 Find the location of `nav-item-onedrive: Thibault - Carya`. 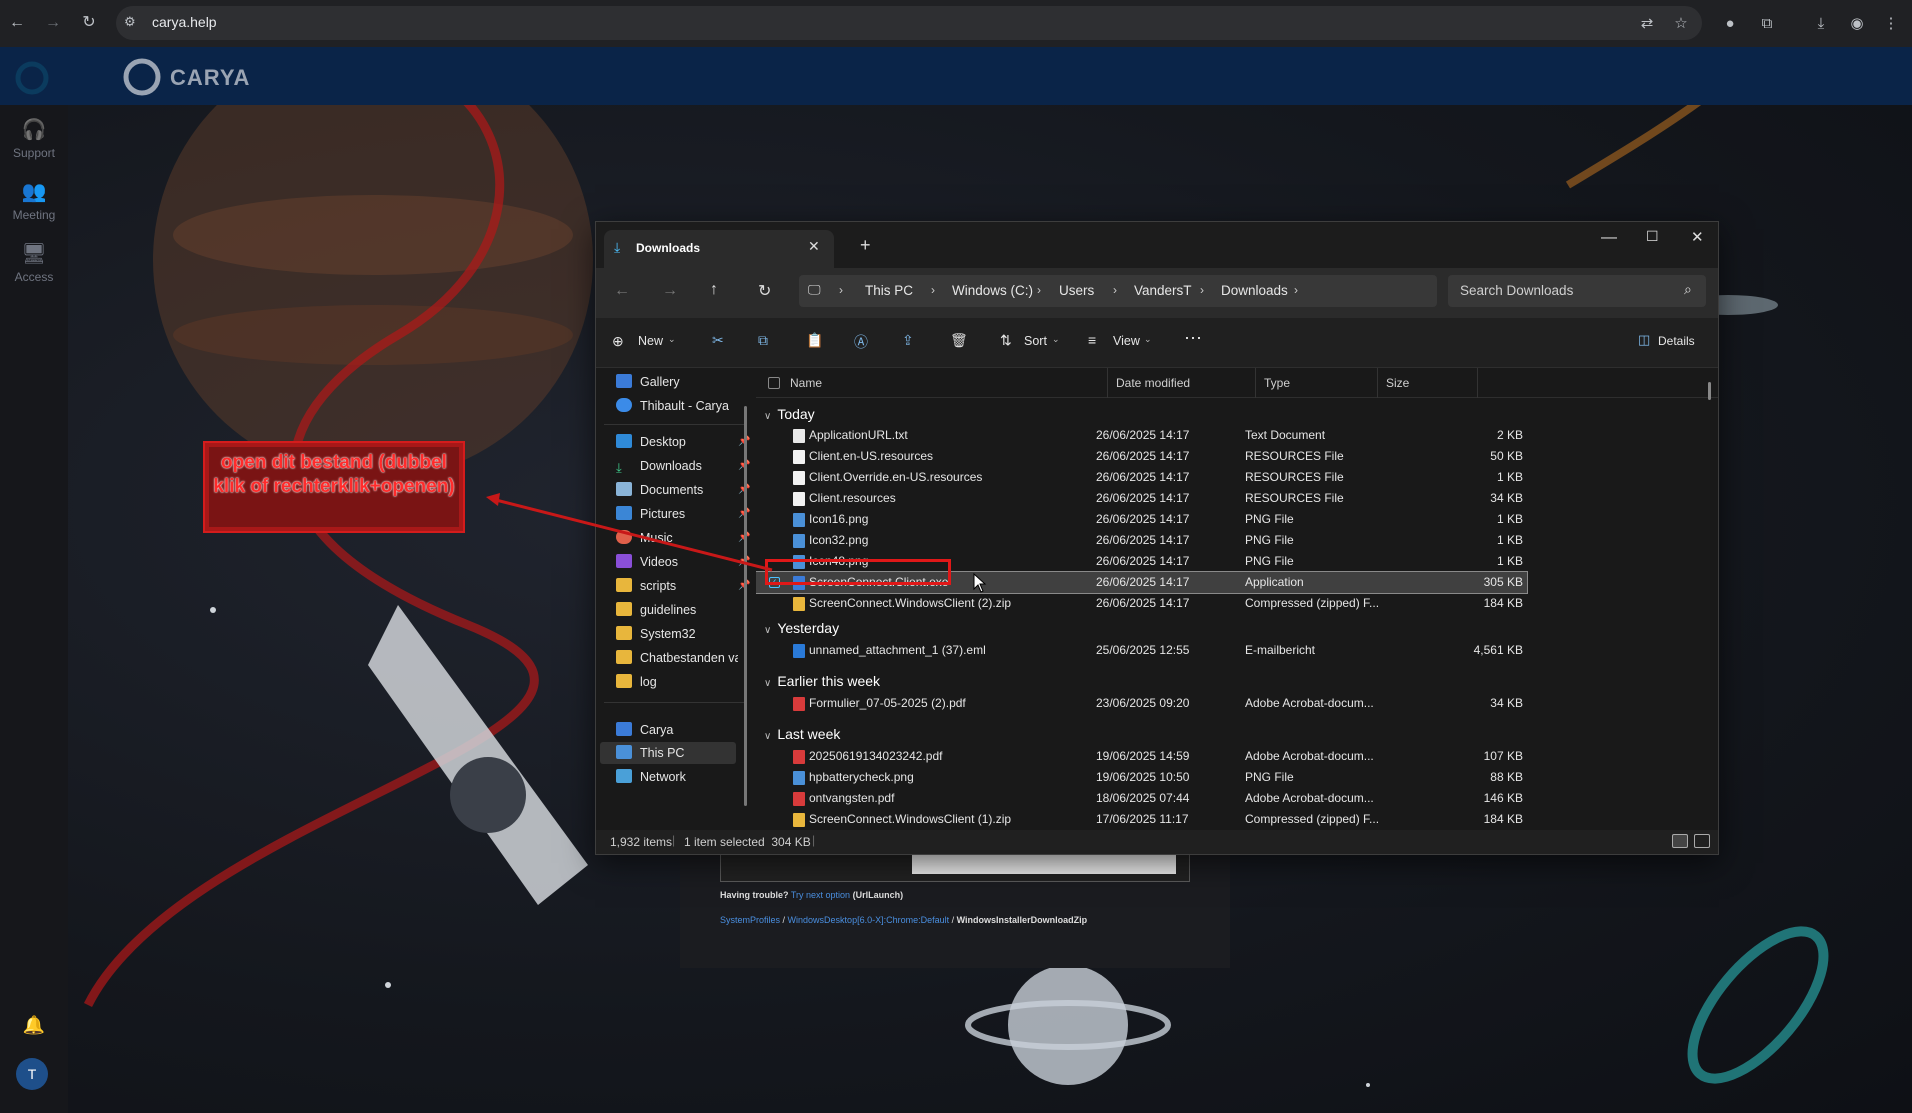

nav-item-onedrive: Thibault - Carya is located at coordinates (672, 406).